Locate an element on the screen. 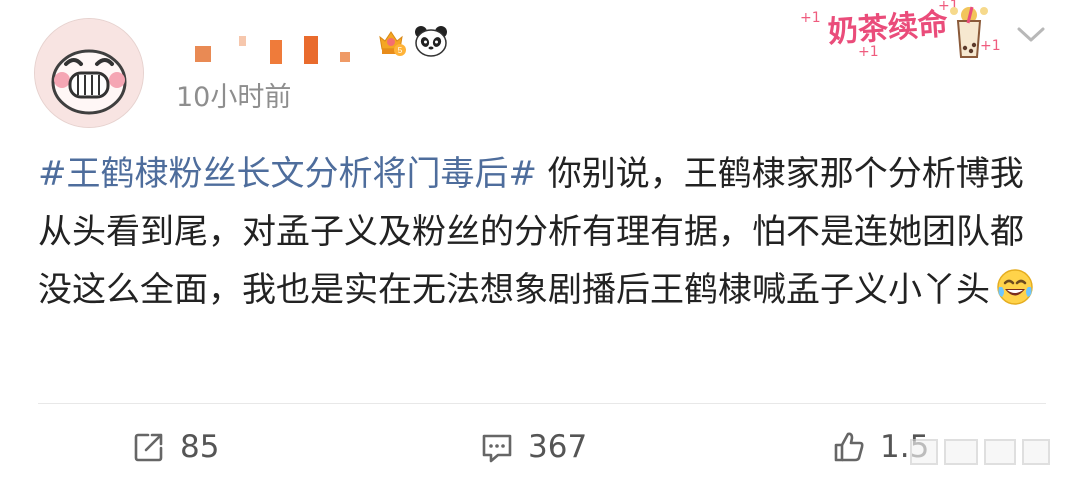  share-icon is located at coordinates (148, 447).